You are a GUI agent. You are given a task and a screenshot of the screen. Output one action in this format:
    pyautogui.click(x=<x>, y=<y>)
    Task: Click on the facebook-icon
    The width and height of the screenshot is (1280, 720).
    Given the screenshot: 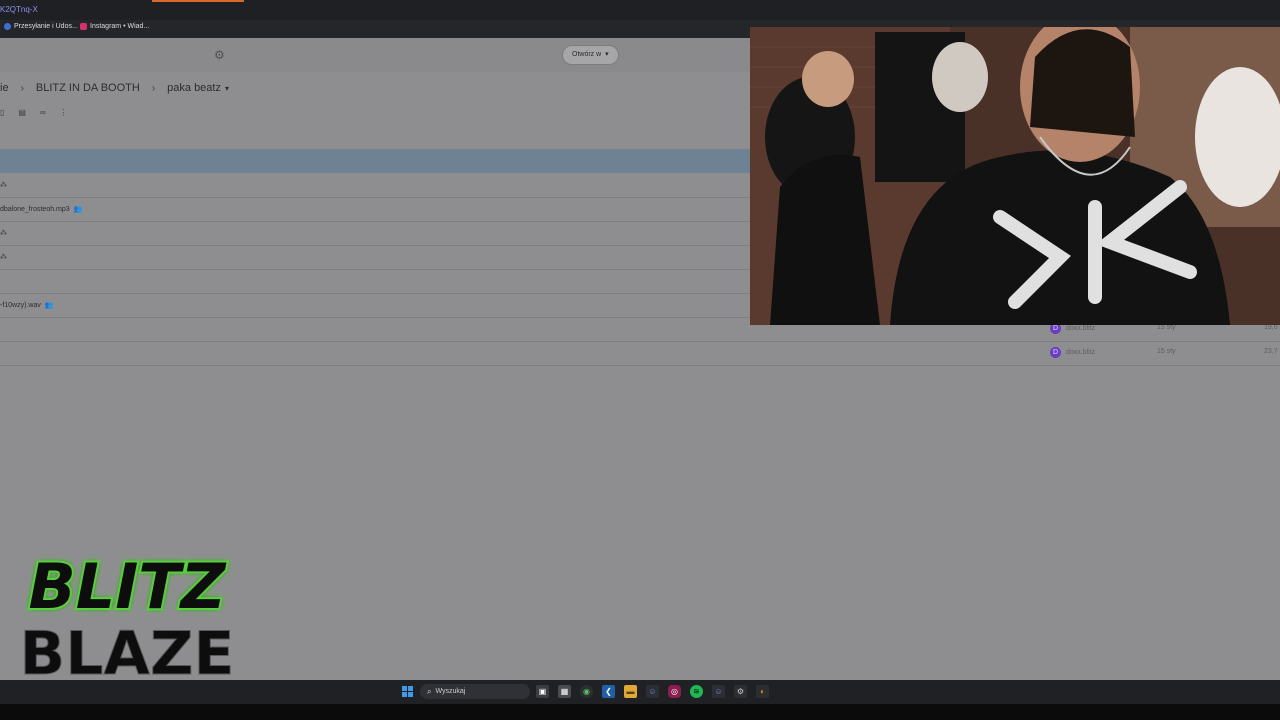 What is the action you would take?
    pyautogui.click(x=7, y=26)
    